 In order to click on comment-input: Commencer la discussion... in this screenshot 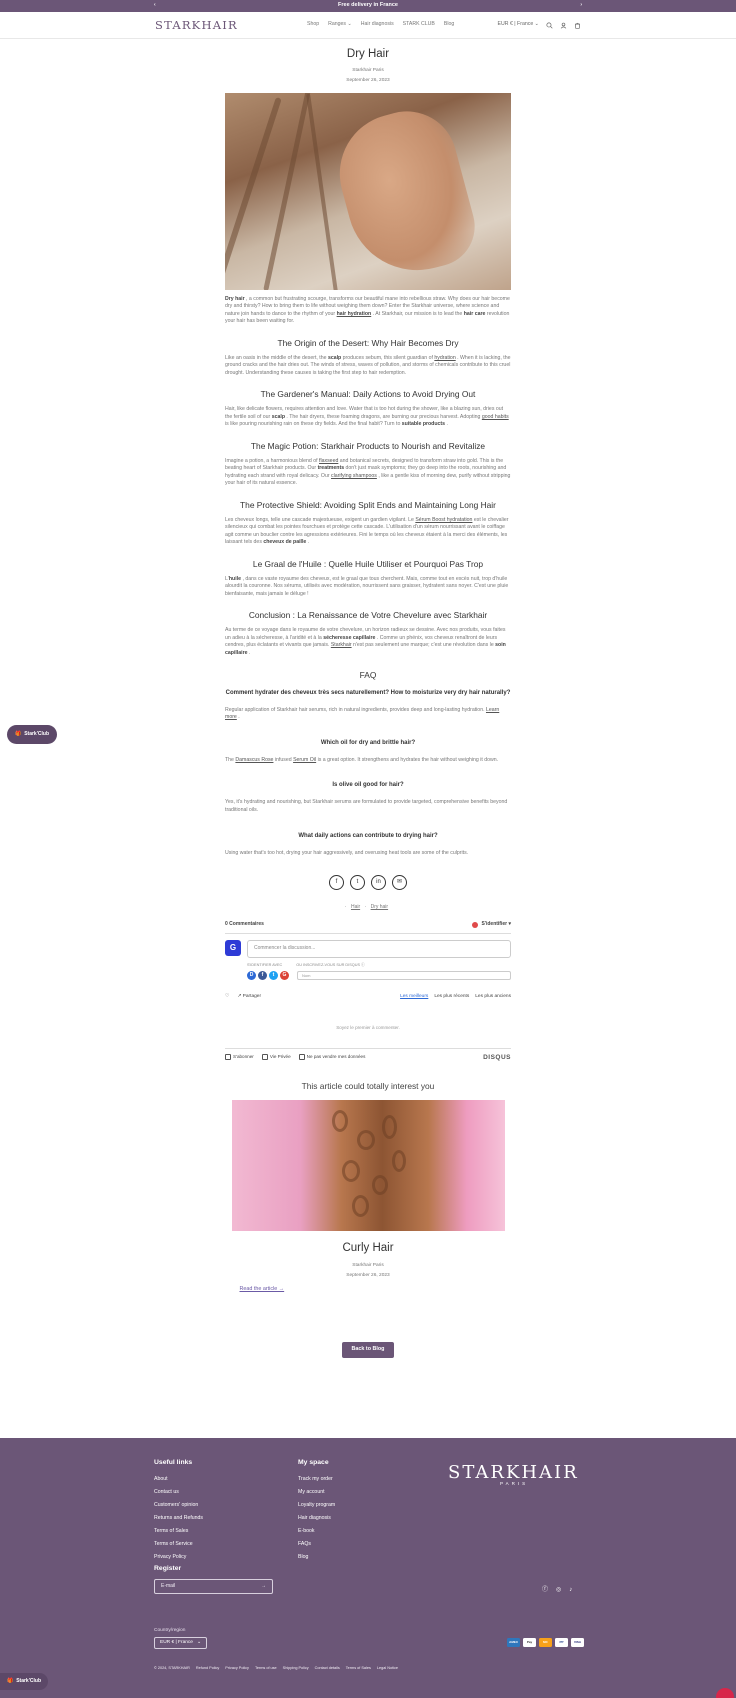, I will do `click(379, 948)`.